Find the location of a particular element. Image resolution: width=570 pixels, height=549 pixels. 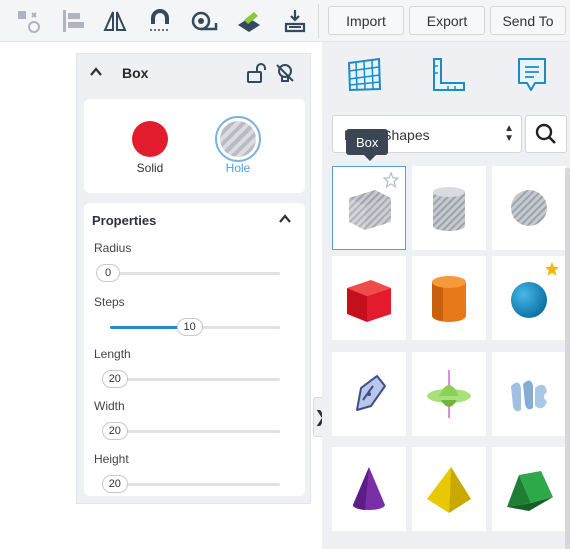

pyramid-yellow-shape-icon is located at coordinates (449, 490).